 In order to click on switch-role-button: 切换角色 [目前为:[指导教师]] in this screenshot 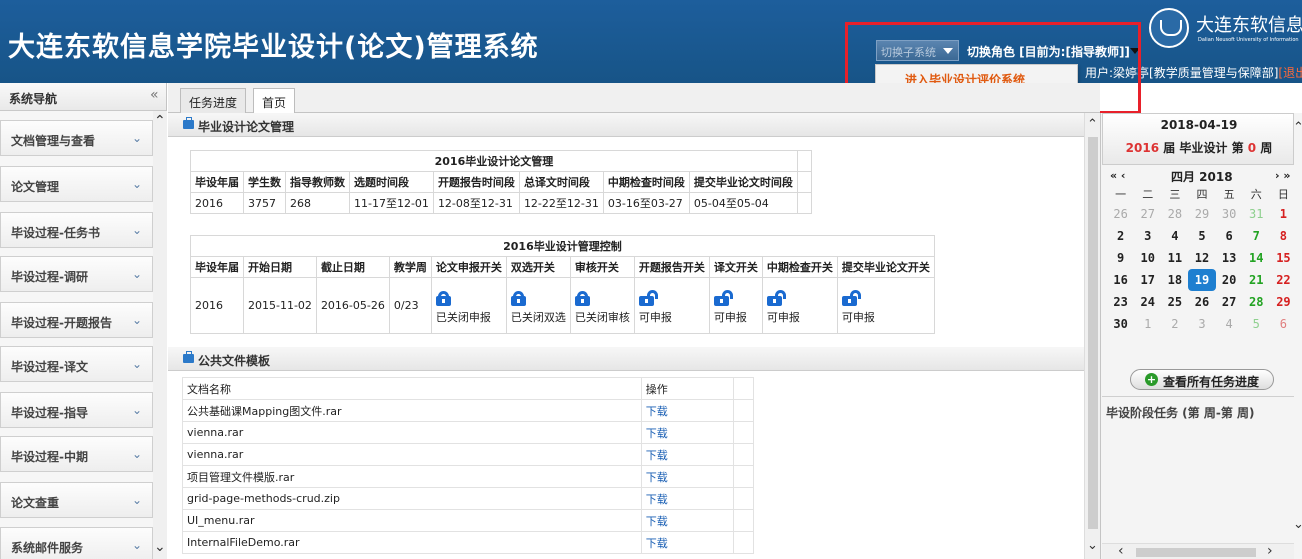, I will do `click(1048, 51)`.